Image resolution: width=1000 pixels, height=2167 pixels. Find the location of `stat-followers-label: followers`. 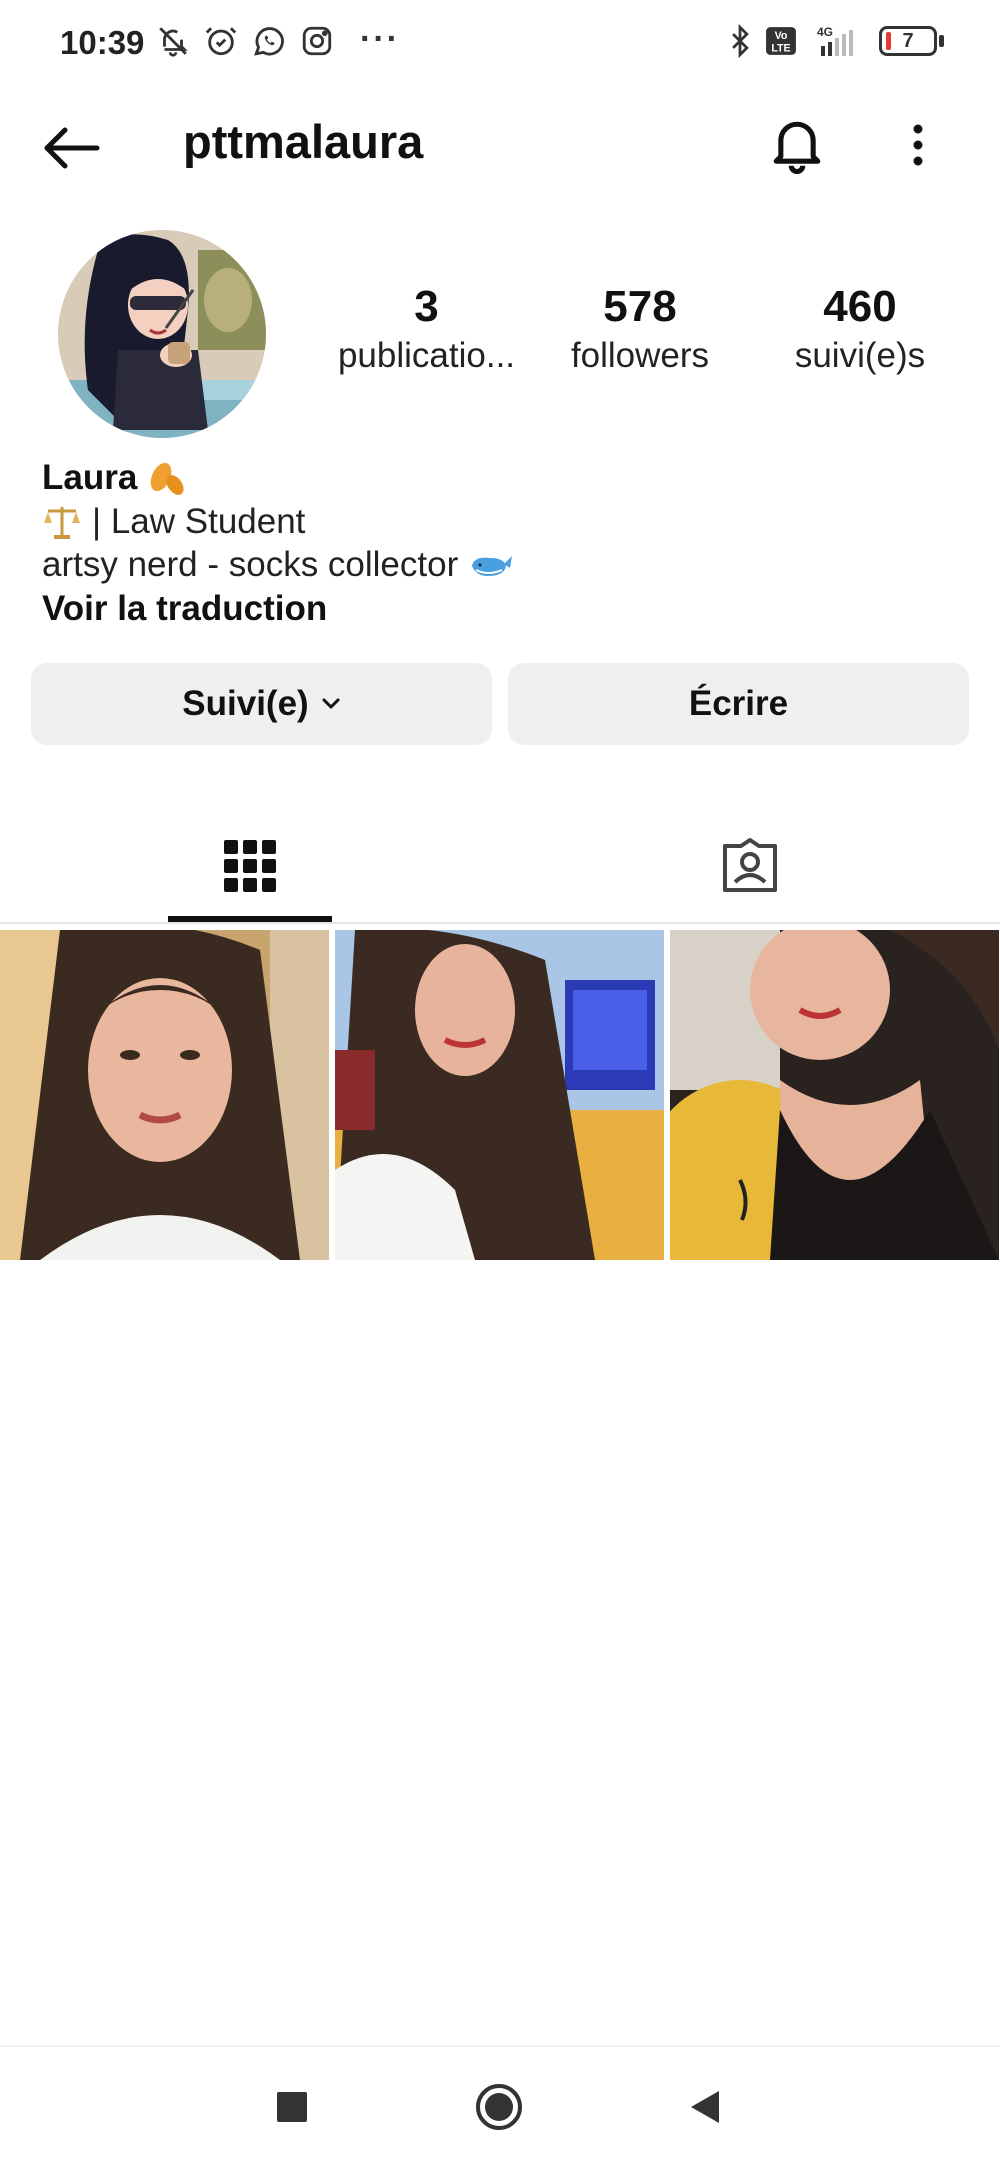

stat-followers-label: followers is located at coordinates (640, 355).